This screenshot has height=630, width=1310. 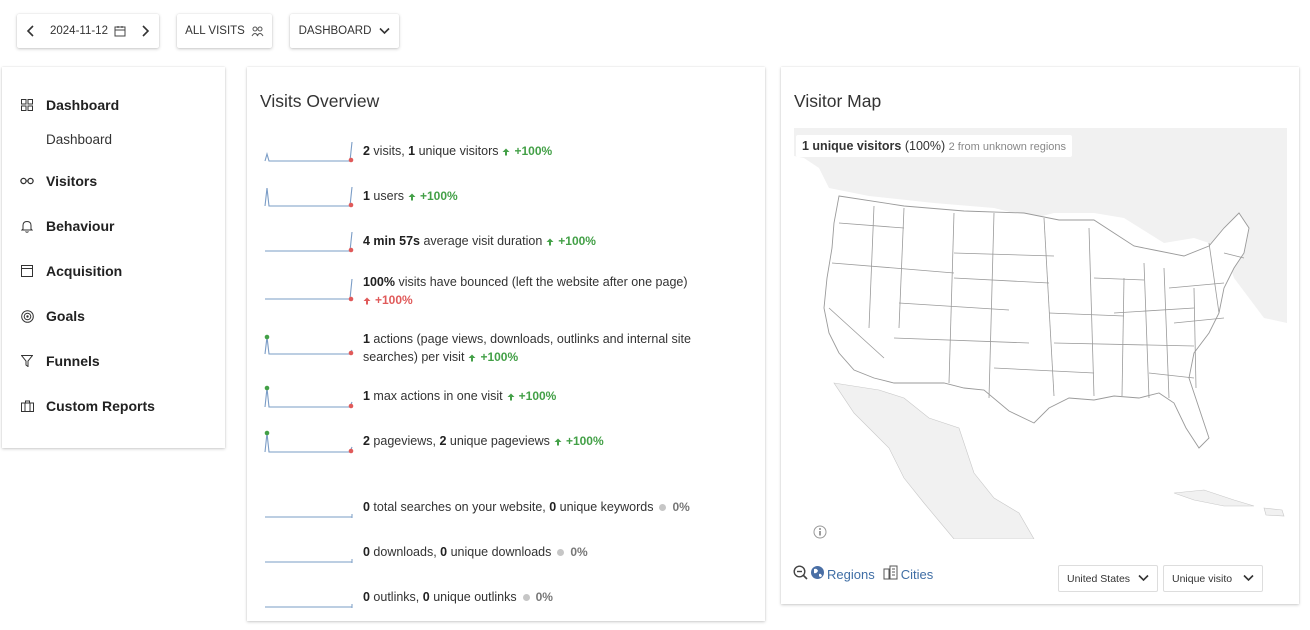 What do you see at coordinates (215, 31) in the screenshot?
I see `segment-label: ALL VISITS` at bounding box center [215, 31].